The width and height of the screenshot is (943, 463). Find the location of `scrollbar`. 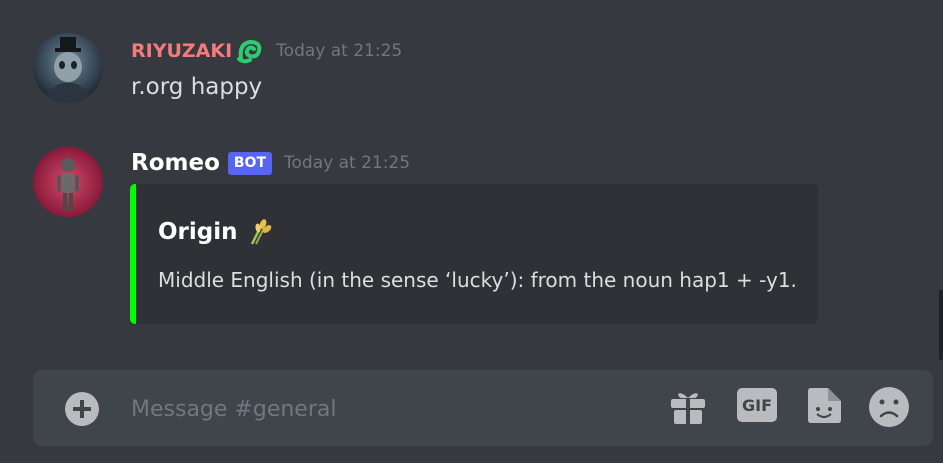

scrollbar is located at coordinates (941, 325).